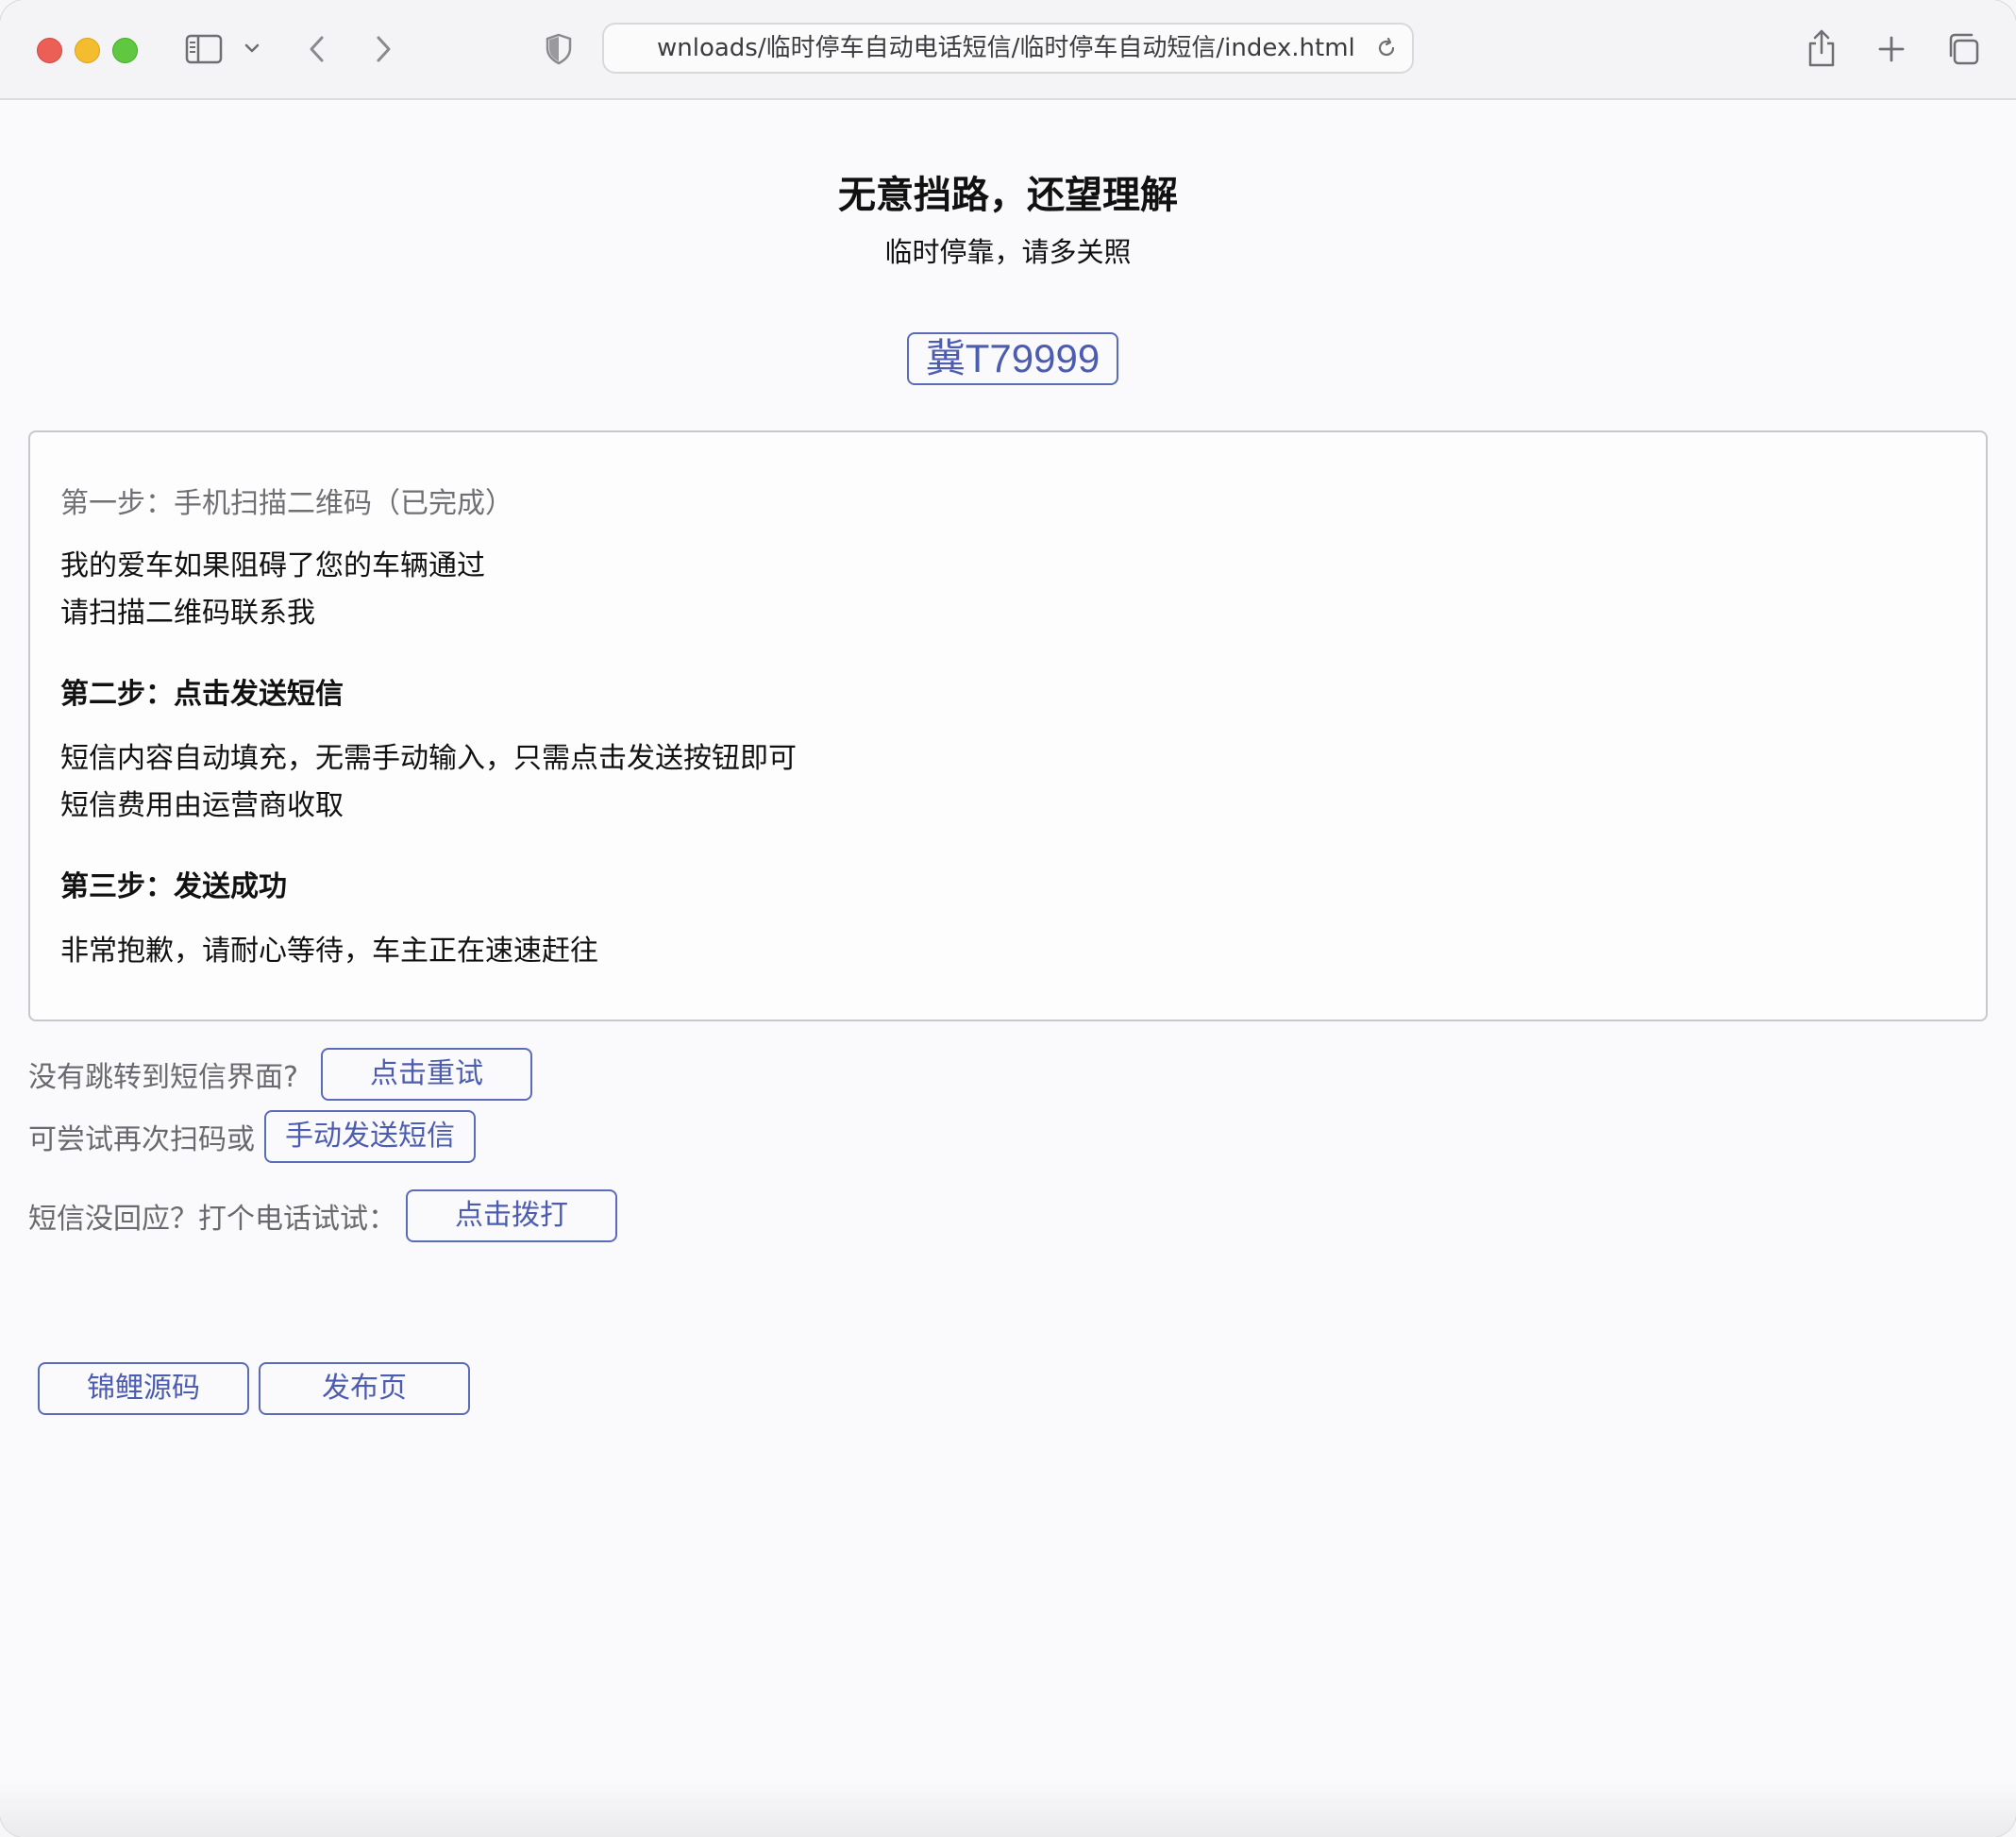 This screenshot has height=1837, width=2016. Describe the element at coordinates (383, 49) in the screenshot. I see `forward-icon` at that location.